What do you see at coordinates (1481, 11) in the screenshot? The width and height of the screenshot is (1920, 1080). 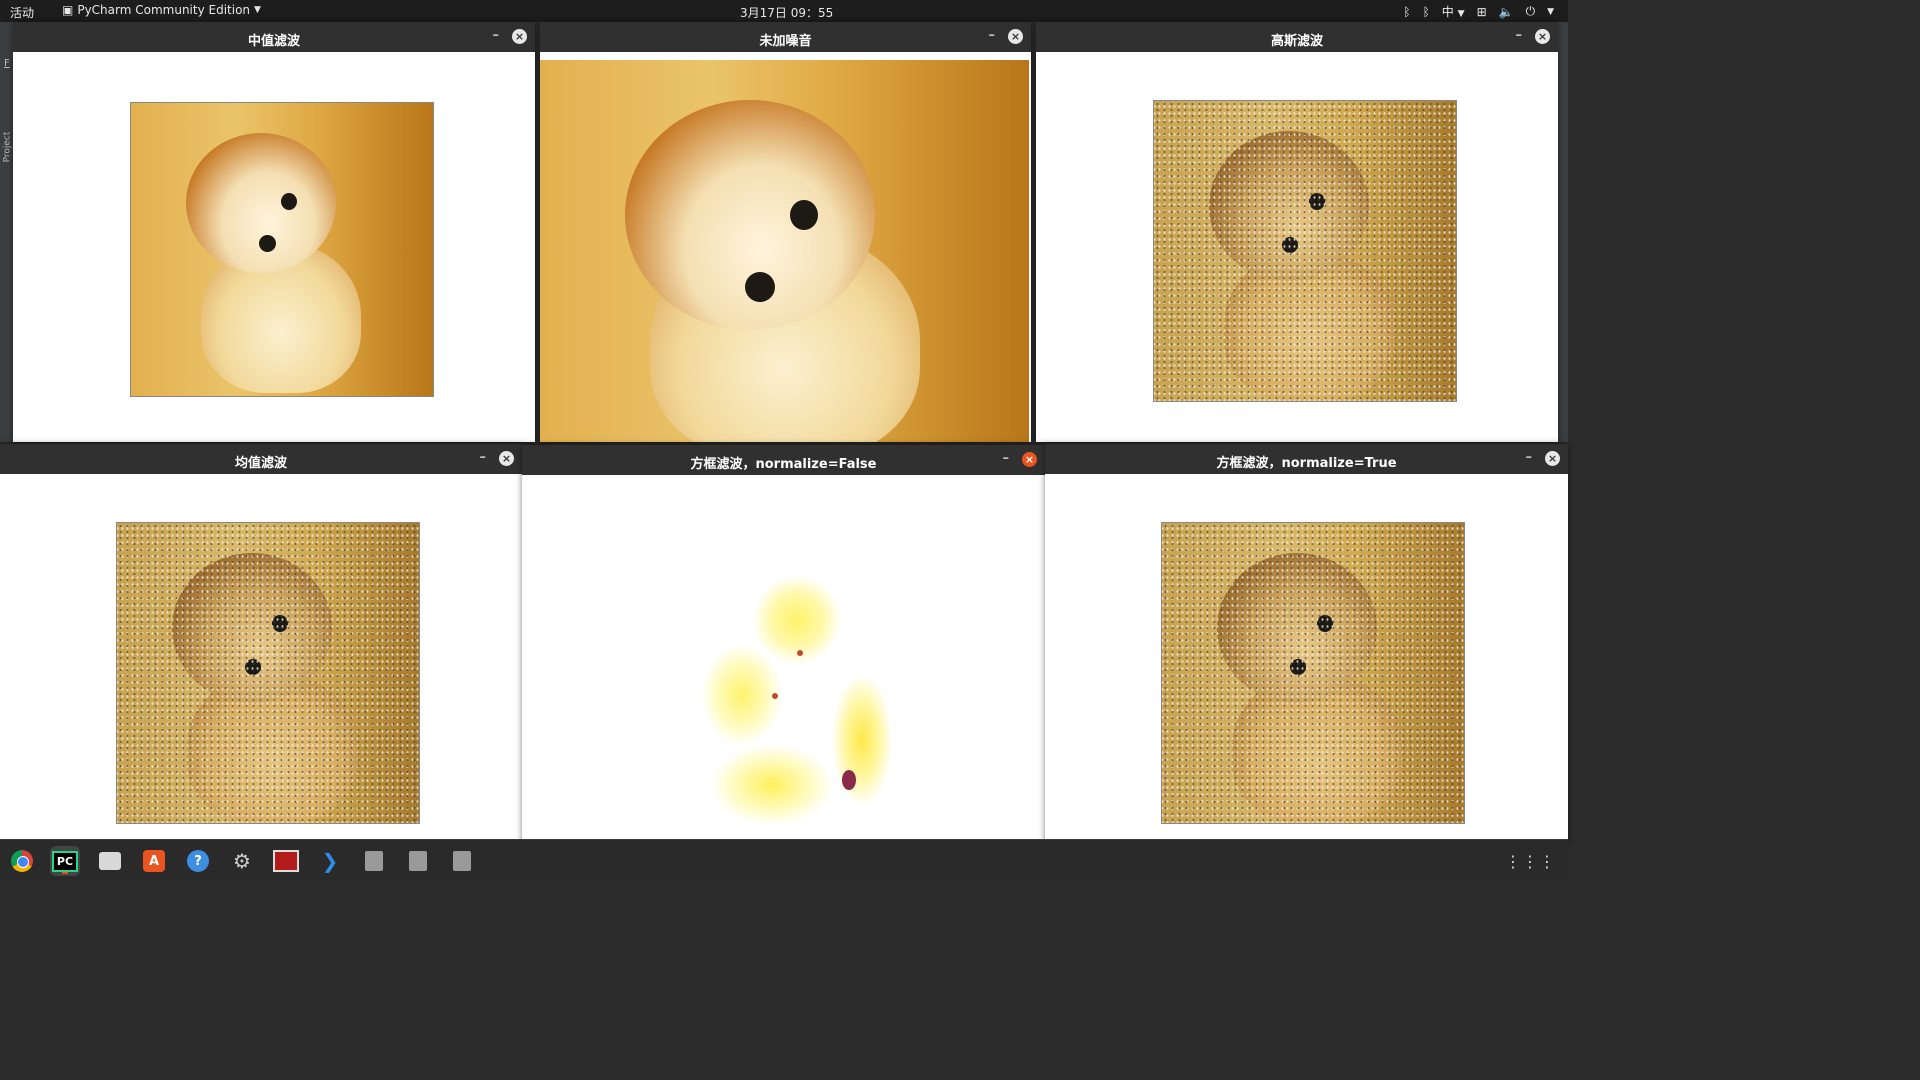 I see `network-icon: ⊞` at bounding box center [1481, 11].